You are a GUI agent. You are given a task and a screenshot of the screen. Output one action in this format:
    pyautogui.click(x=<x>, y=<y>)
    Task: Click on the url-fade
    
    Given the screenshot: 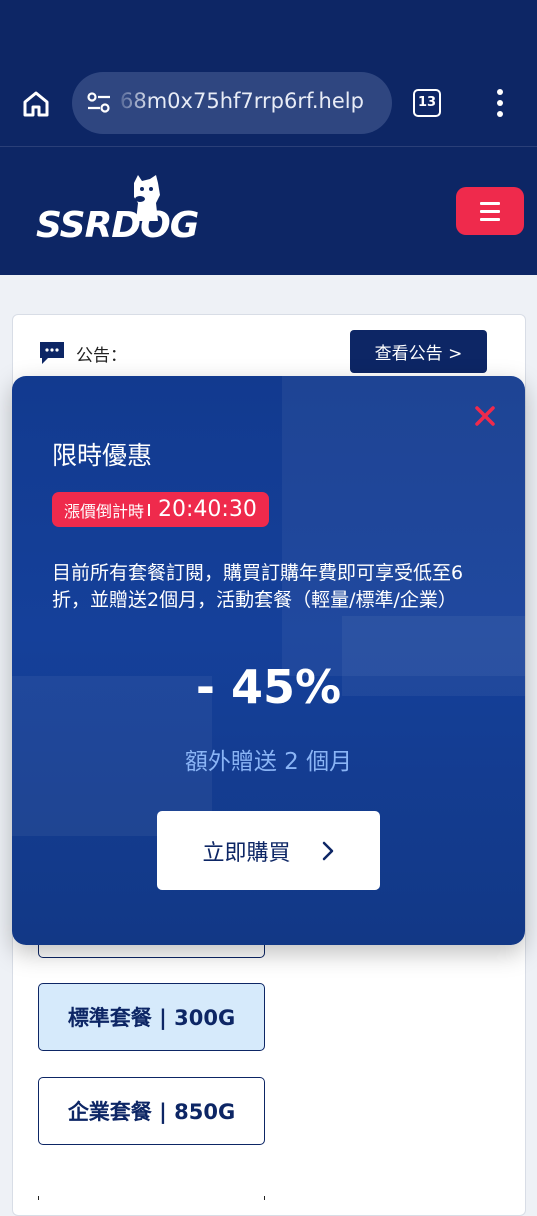 What is the action you would take?
    pyautogui.click(x=132, y=103)
    